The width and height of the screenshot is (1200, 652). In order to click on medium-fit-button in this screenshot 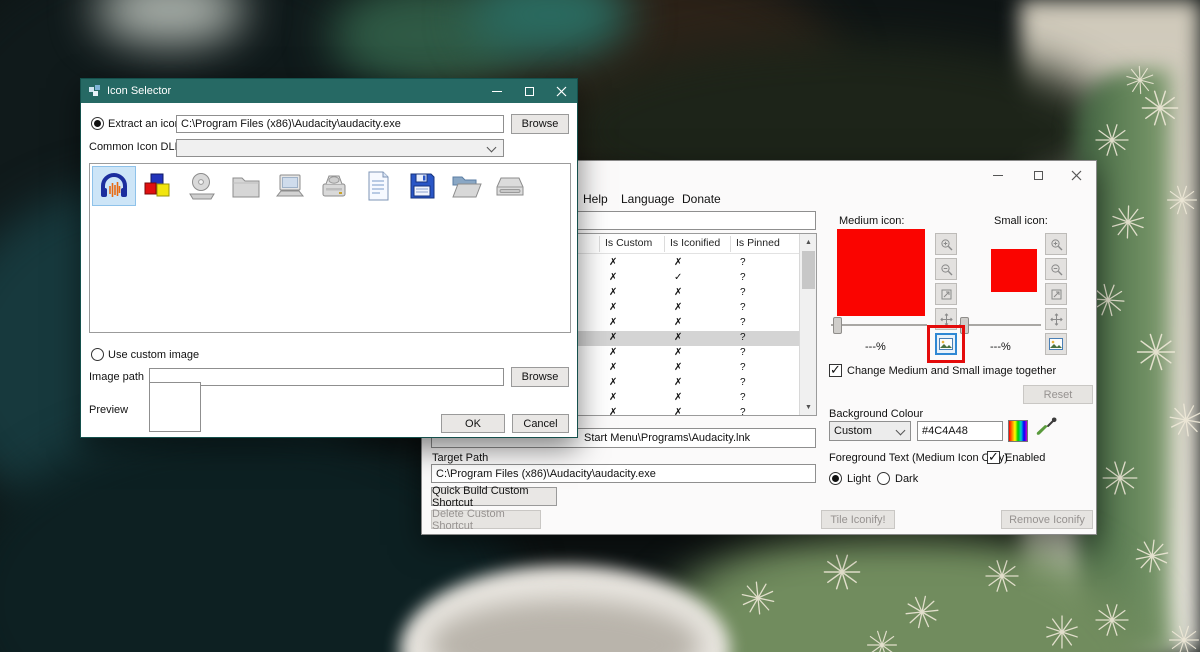, I will do `click(946, 294)`.